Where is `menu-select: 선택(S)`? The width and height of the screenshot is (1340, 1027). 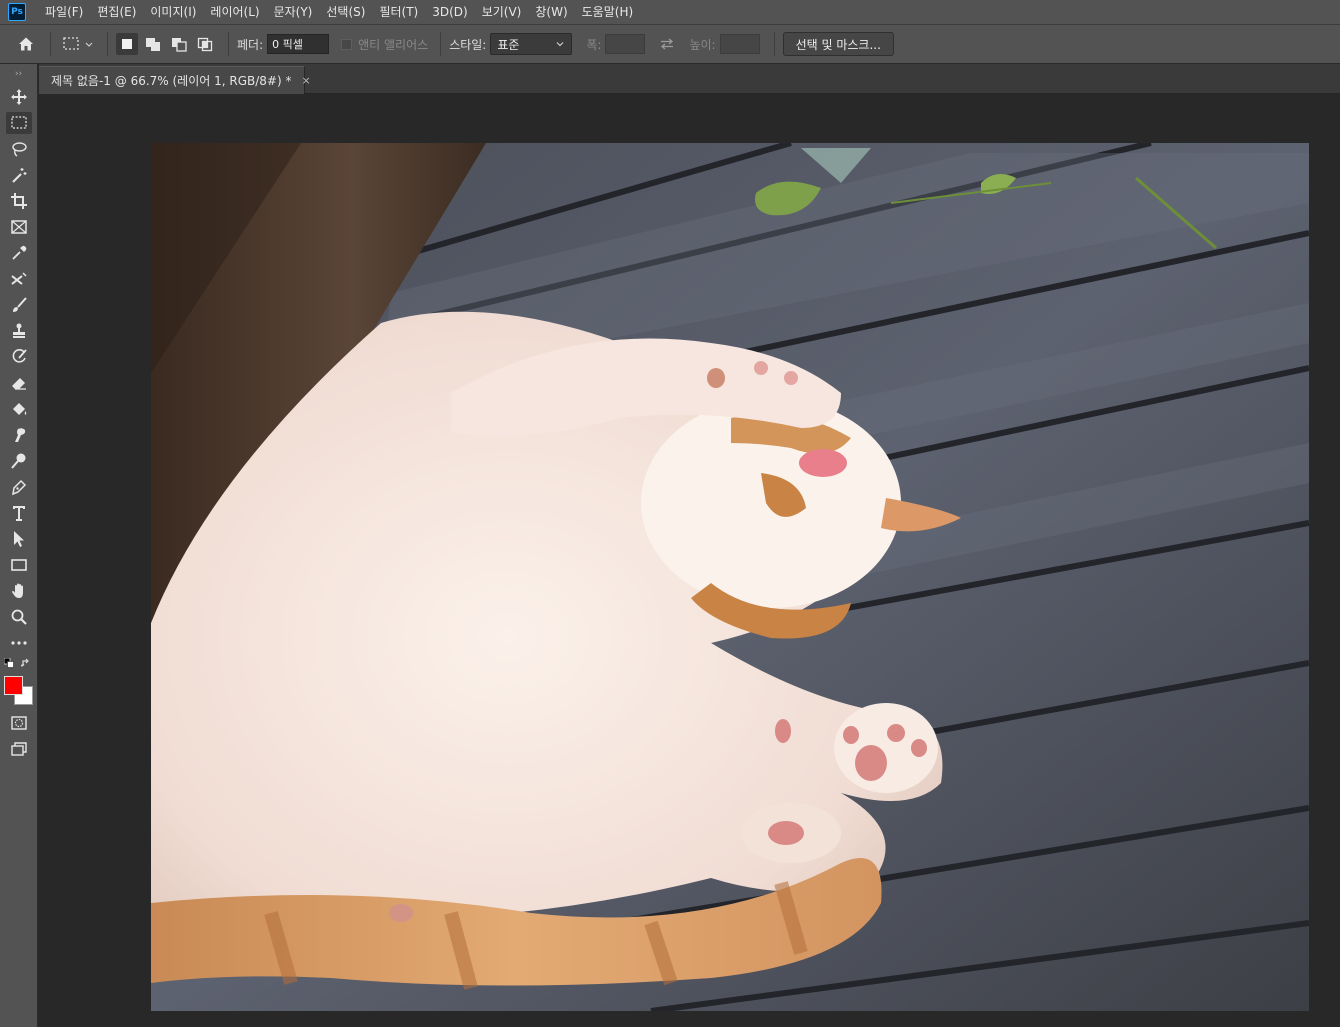 menu-select: 선택(S) is located at coordinates (345, 12).